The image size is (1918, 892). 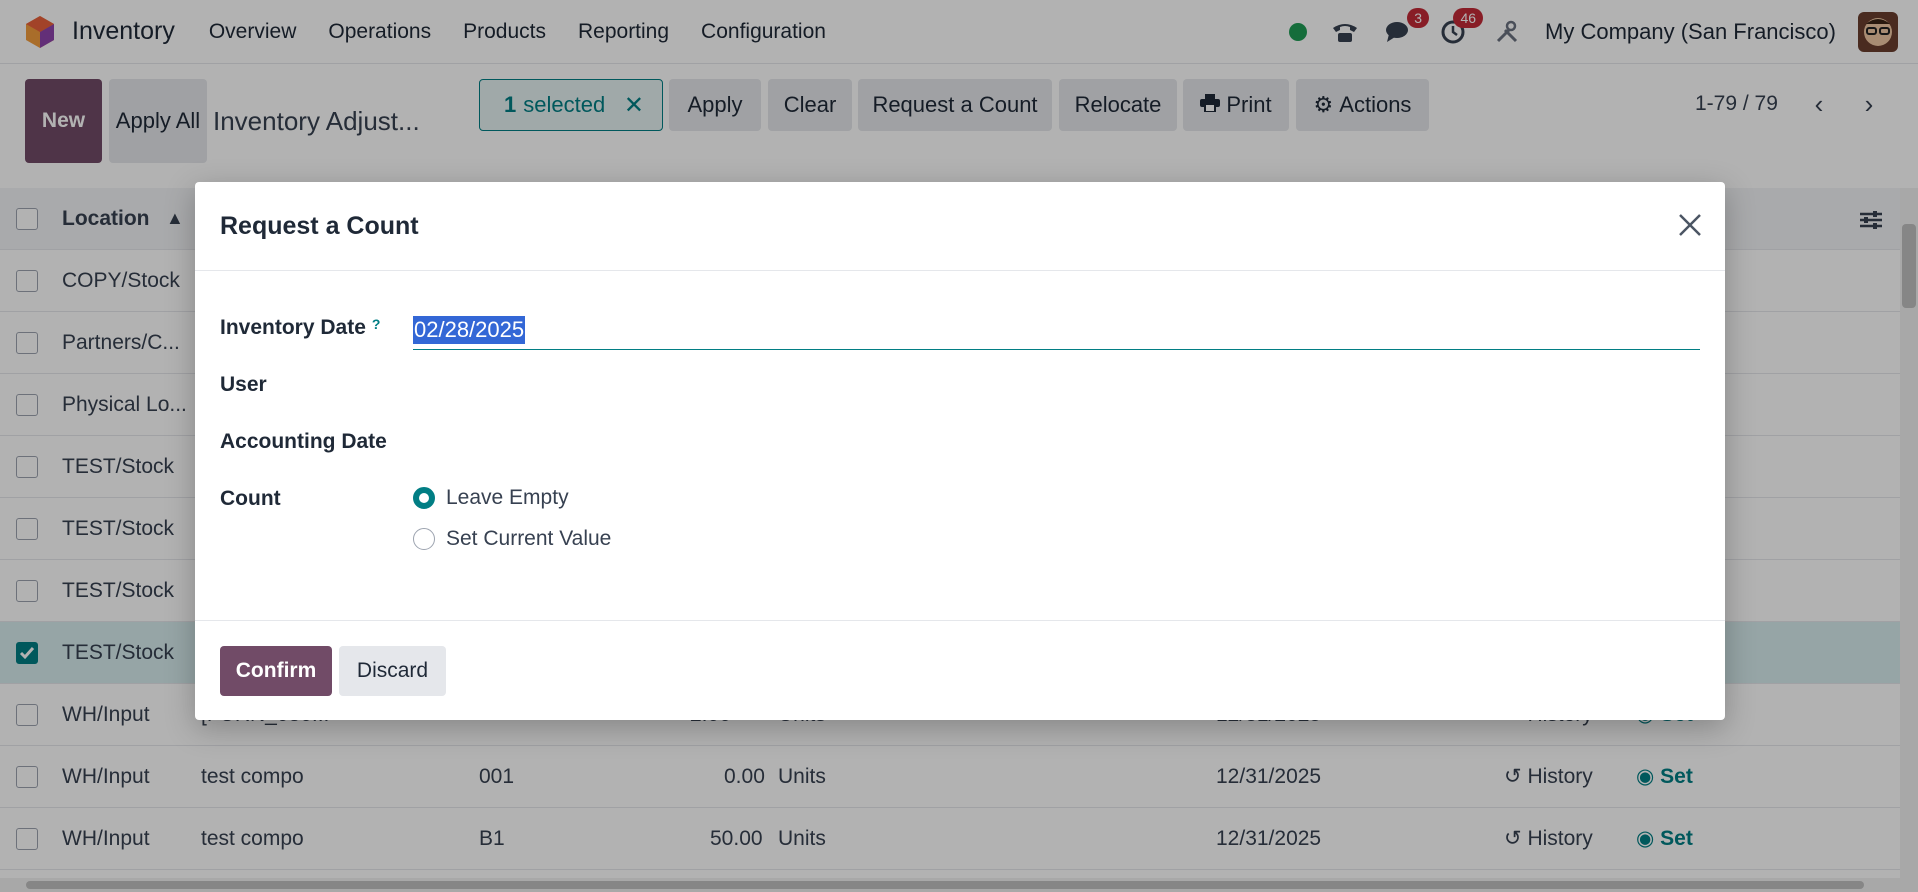 What do you see at coordinates (507, 498) in the screenshot?
I see `leave-empty-label: Leave Empty` at bounding box center [507, 498].